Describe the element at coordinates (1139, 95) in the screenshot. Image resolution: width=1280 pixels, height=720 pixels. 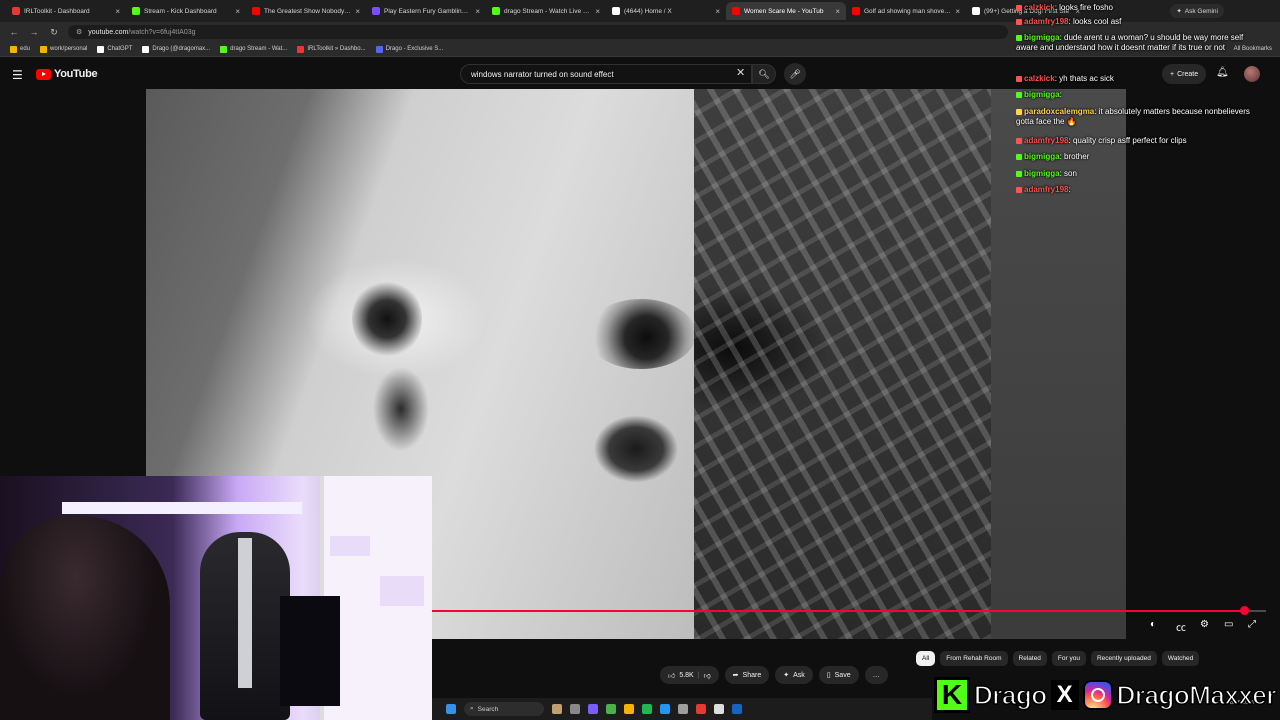
I see `chat-message: bigmigga:` at that location.